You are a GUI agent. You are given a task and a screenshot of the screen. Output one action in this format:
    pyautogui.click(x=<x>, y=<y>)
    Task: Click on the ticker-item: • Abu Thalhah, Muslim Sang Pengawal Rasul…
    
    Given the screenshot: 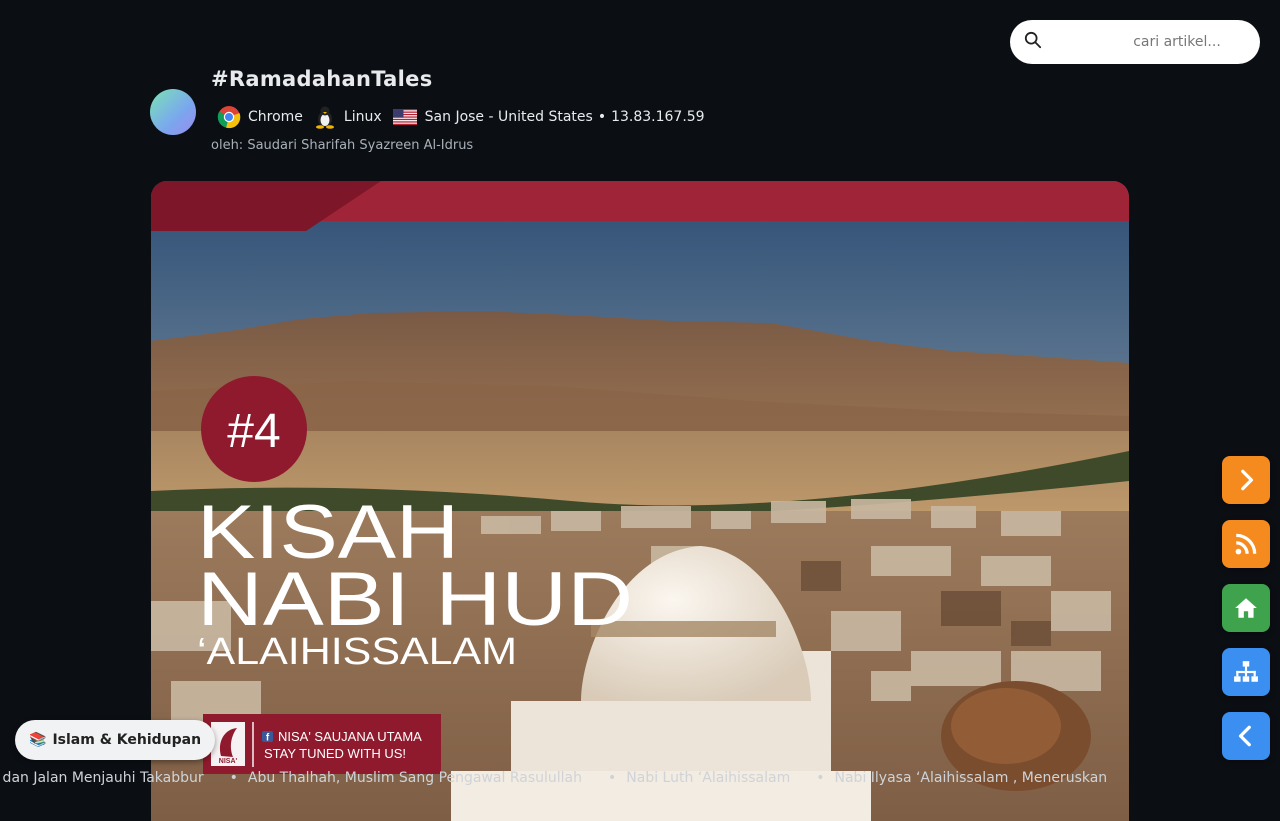 What is the action you would take?
    pyautogui.click(x=406, y=778)
    